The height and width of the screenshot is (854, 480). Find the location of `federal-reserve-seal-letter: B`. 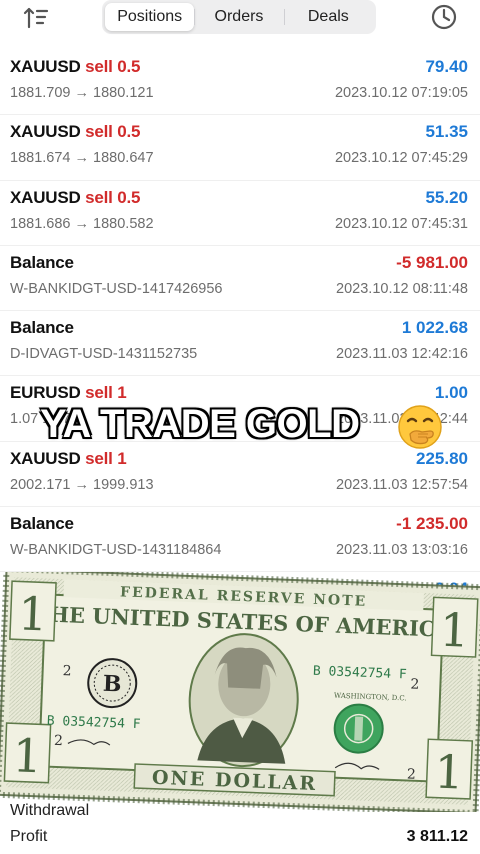

federal-reserve-seal-letter: B is located at coordinates (112, 684).